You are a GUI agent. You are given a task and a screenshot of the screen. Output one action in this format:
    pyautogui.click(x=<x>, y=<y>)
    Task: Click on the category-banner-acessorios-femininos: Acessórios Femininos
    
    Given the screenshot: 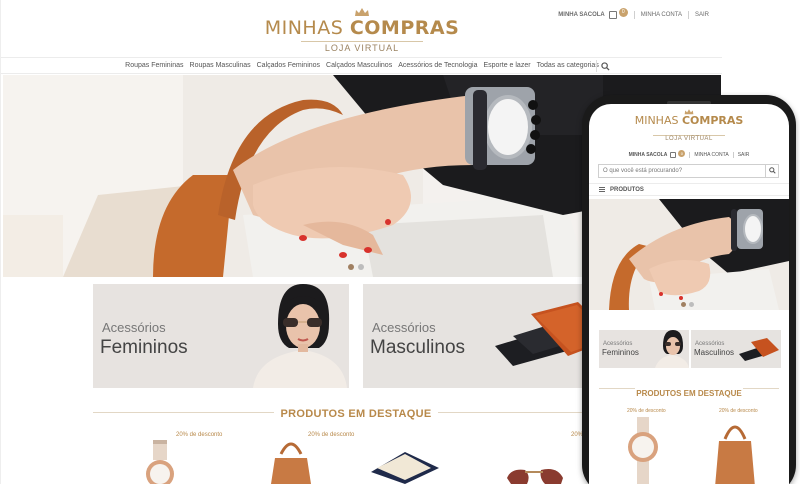 What is the action you would take?
    pyautogui.click(x=221, y=336)
    